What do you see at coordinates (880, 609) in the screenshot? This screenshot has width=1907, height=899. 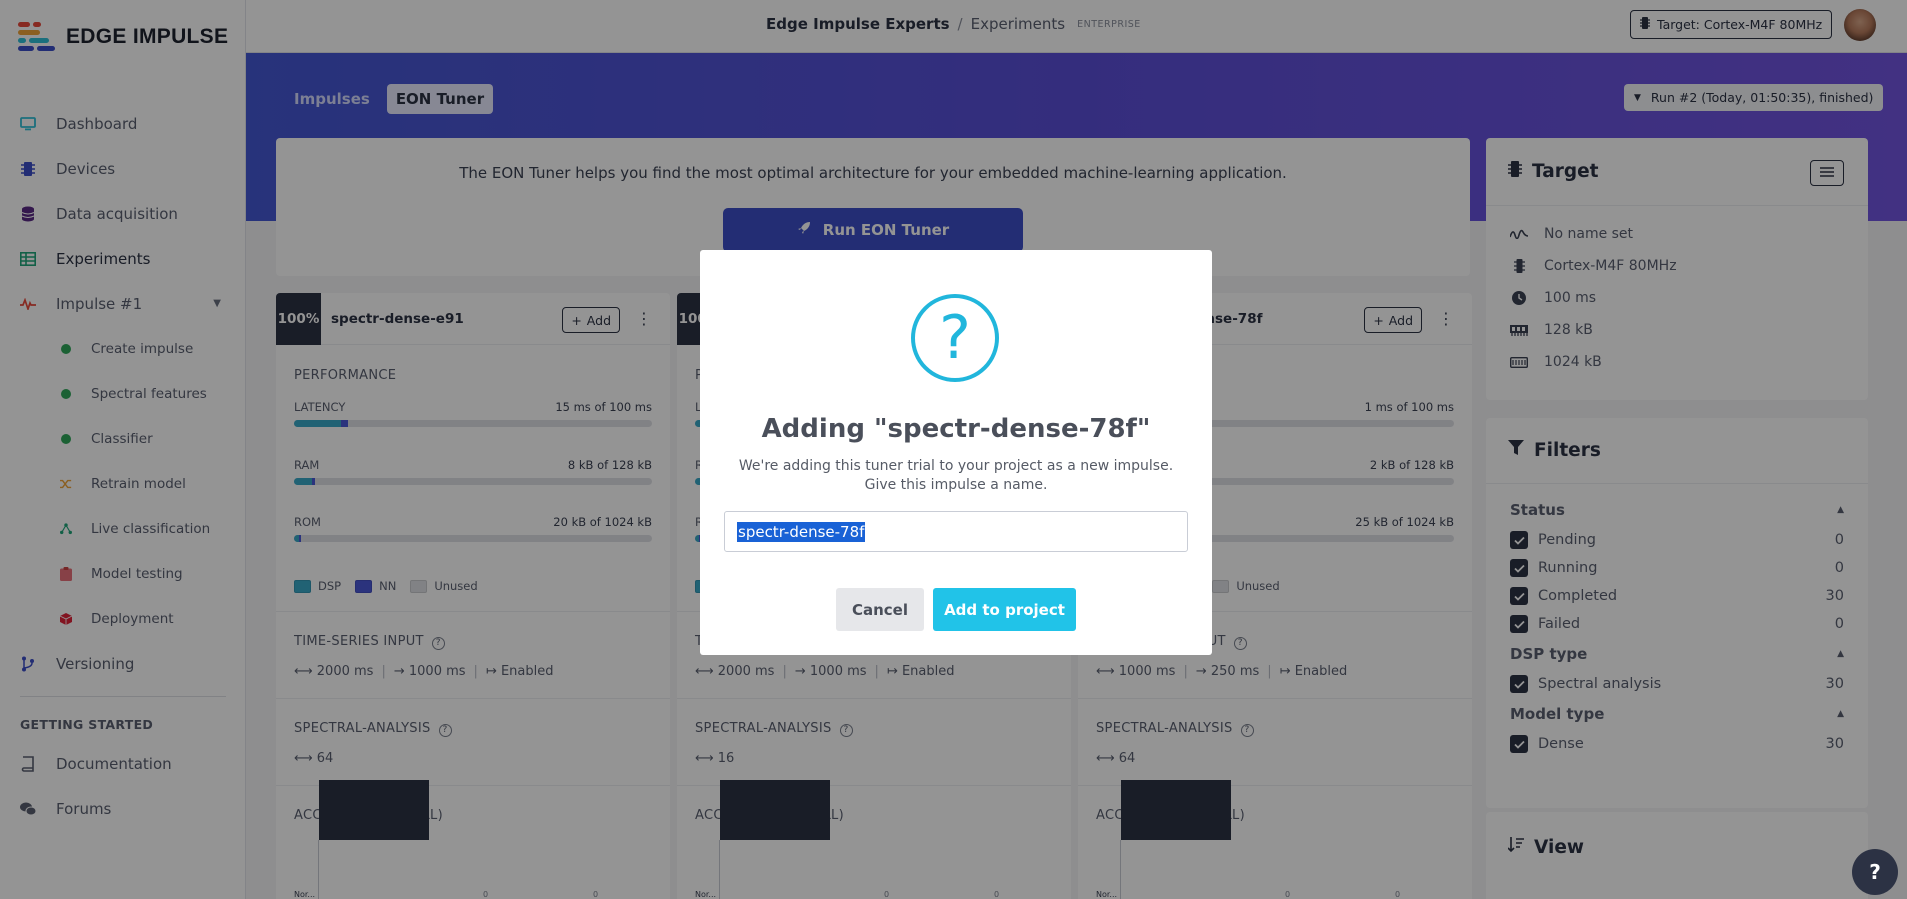 I see `cancel-button: Cancel` at bounding box center [880, 609].